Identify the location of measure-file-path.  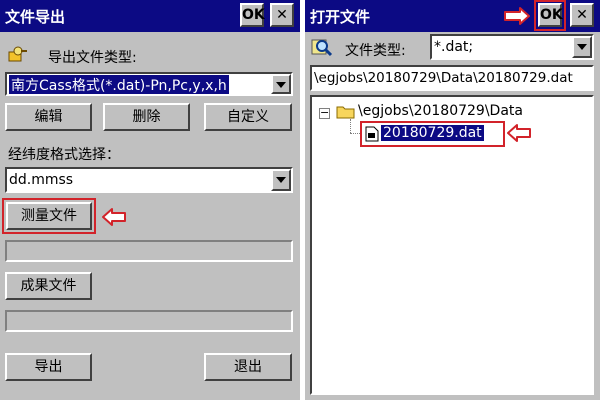
(149, 251).